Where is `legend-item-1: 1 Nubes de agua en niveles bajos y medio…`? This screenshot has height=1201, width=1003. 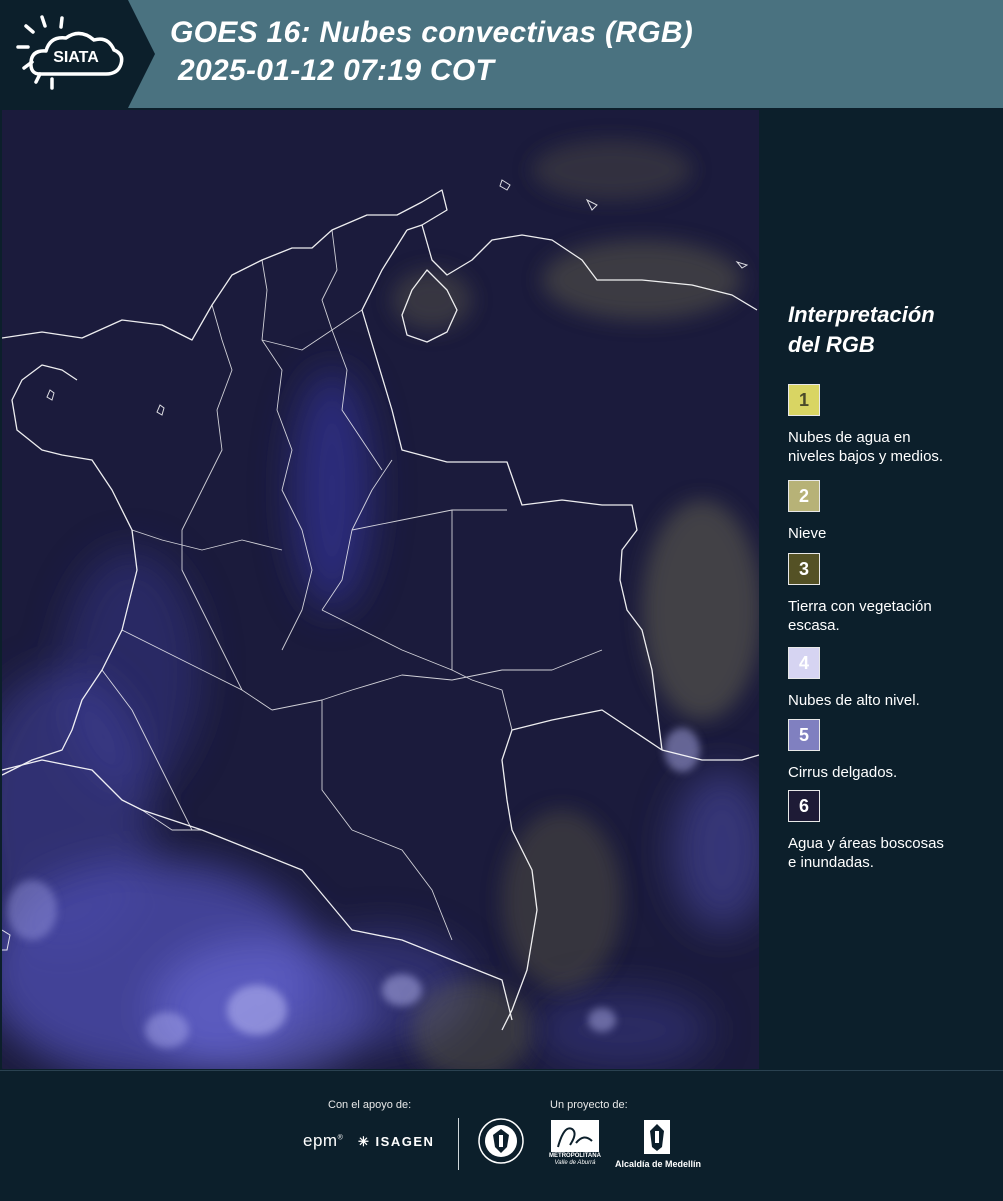 legend-item-1: 1 Nubes de agua en niveles bajos y medio… is located at coordinates (893, 425).